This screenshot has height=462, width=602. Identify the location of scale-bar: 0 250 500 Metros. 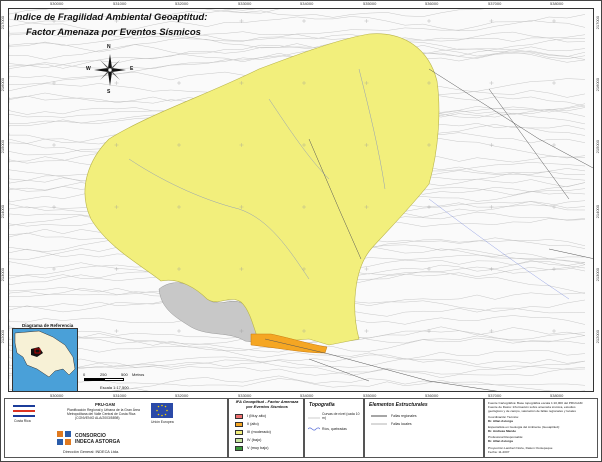
(115, 378).